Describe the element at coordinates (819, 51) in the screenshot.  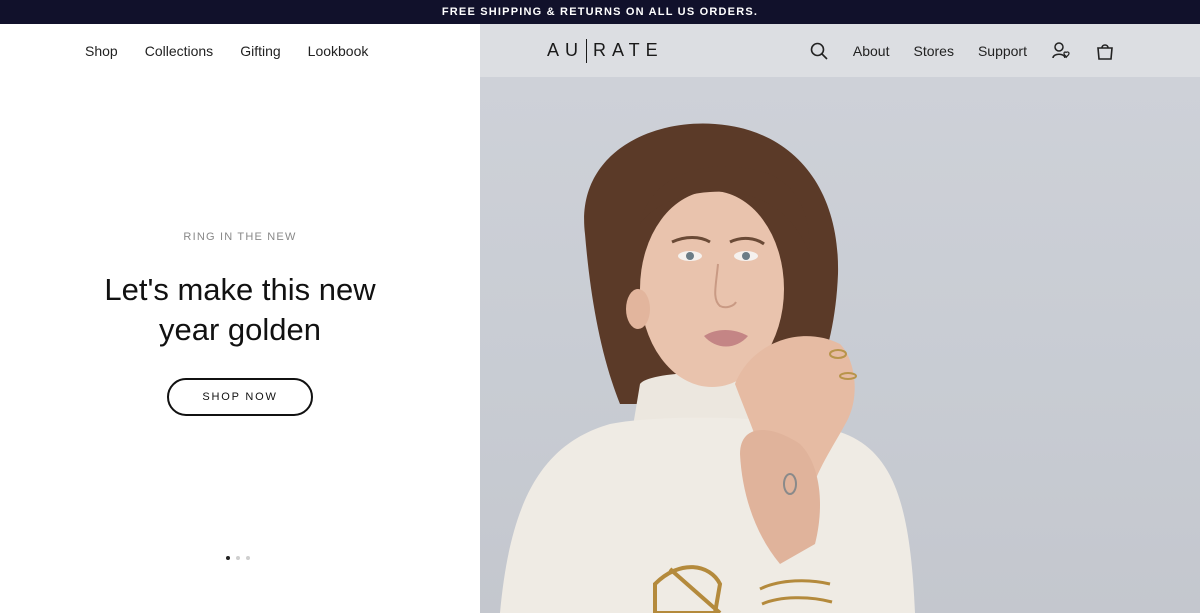
I see `search-icon` at that location.